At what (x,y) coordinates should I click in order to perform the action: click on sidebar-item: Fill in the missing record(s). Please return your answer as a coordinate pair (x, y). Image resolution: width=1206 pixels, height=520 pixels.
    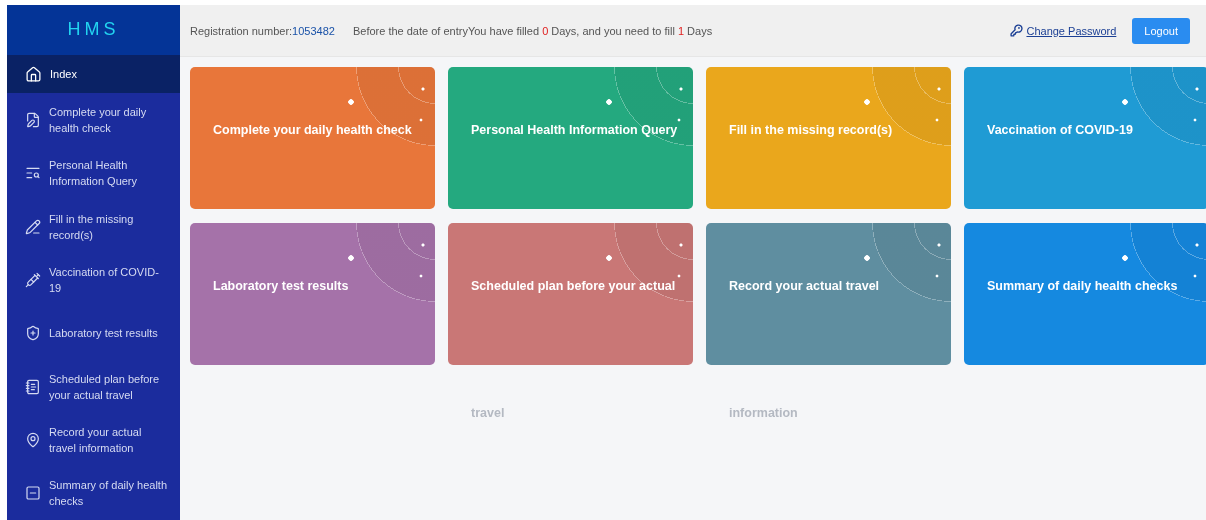
    Looking at the image, I should click on (93, 227).